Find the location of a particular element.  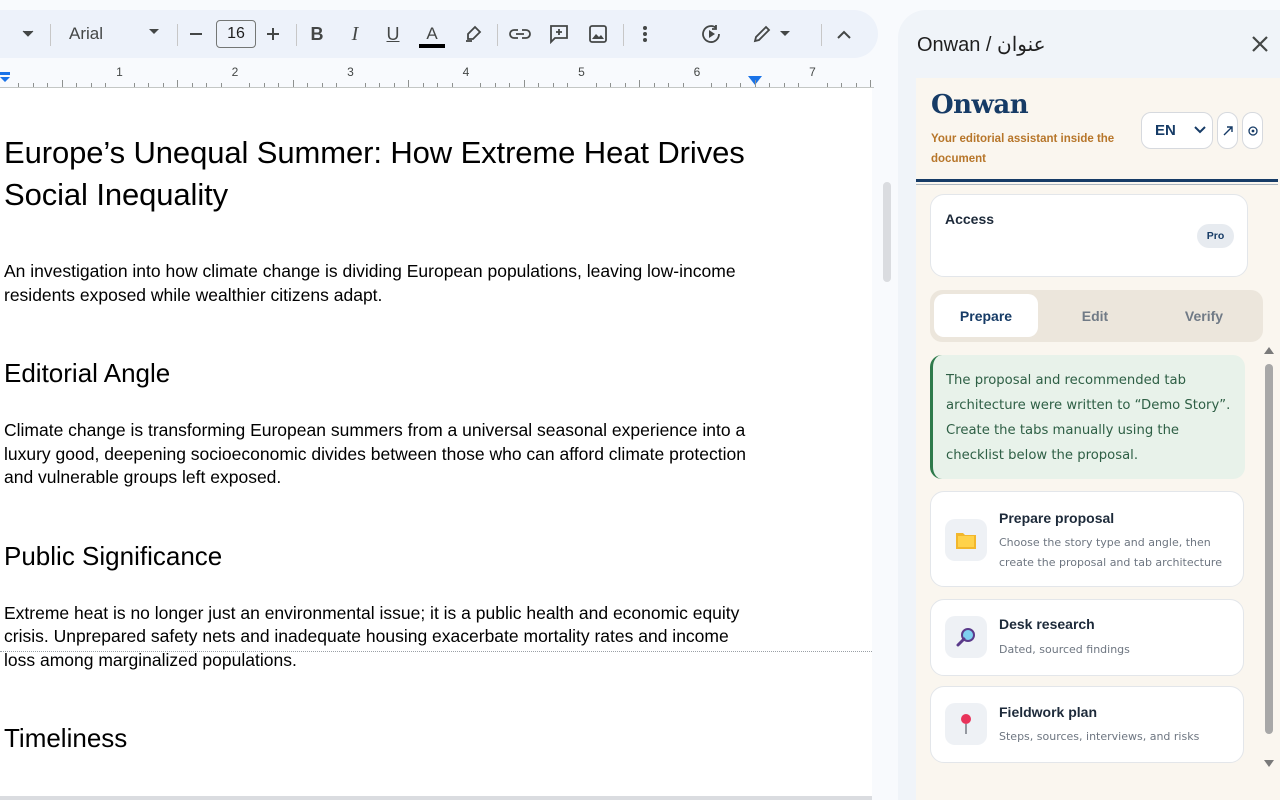

document-scrollbar is located at coordinates (887, 443).